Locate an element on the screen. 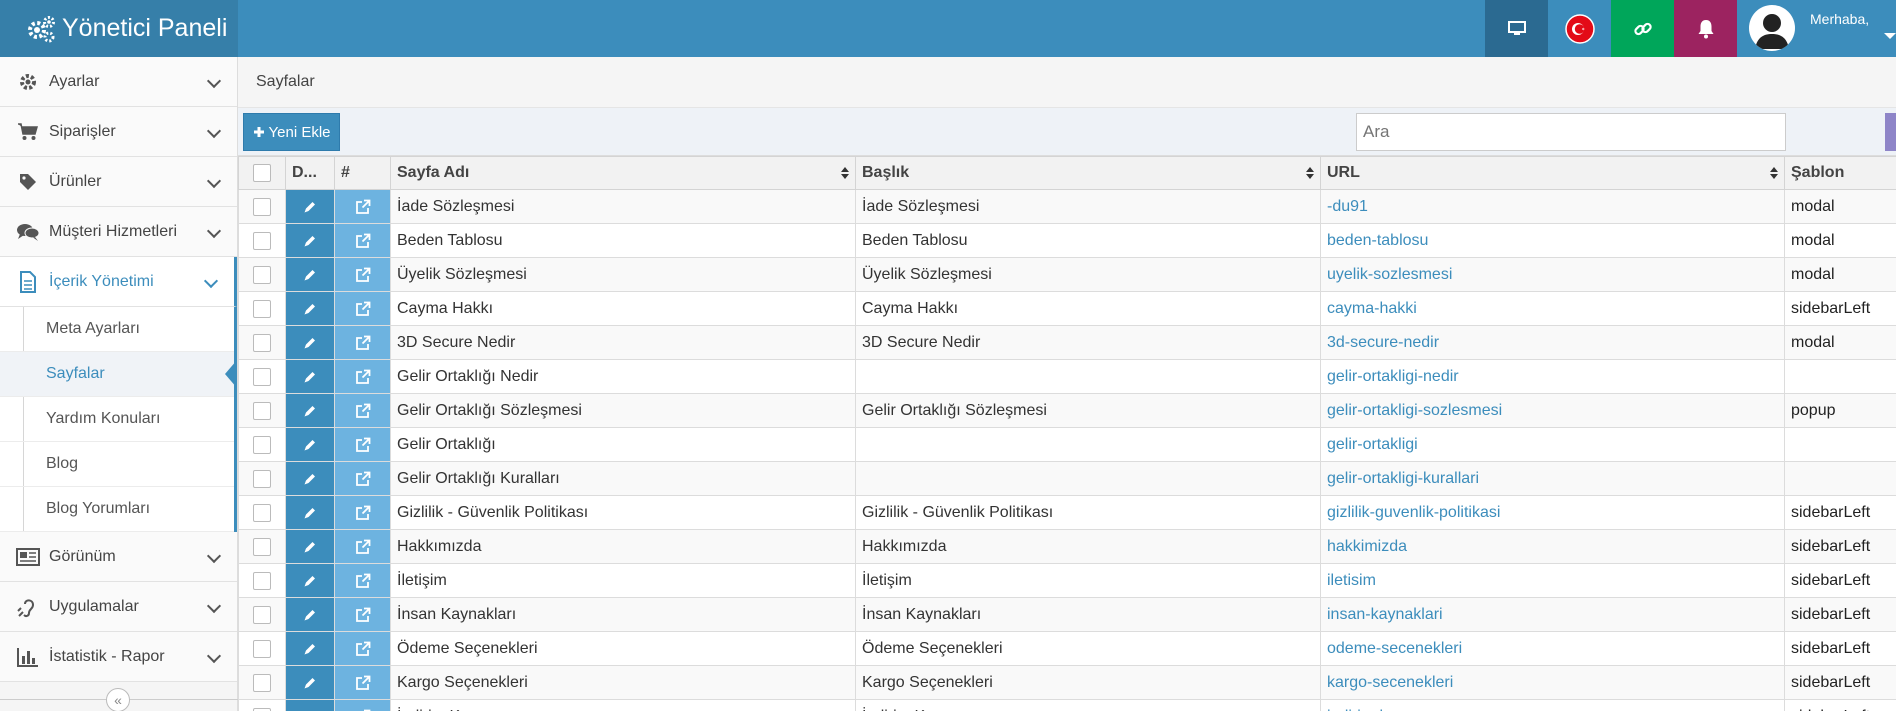  page-url-link: uyelik-sozlesmesi is located at coordinates (1552, 274).